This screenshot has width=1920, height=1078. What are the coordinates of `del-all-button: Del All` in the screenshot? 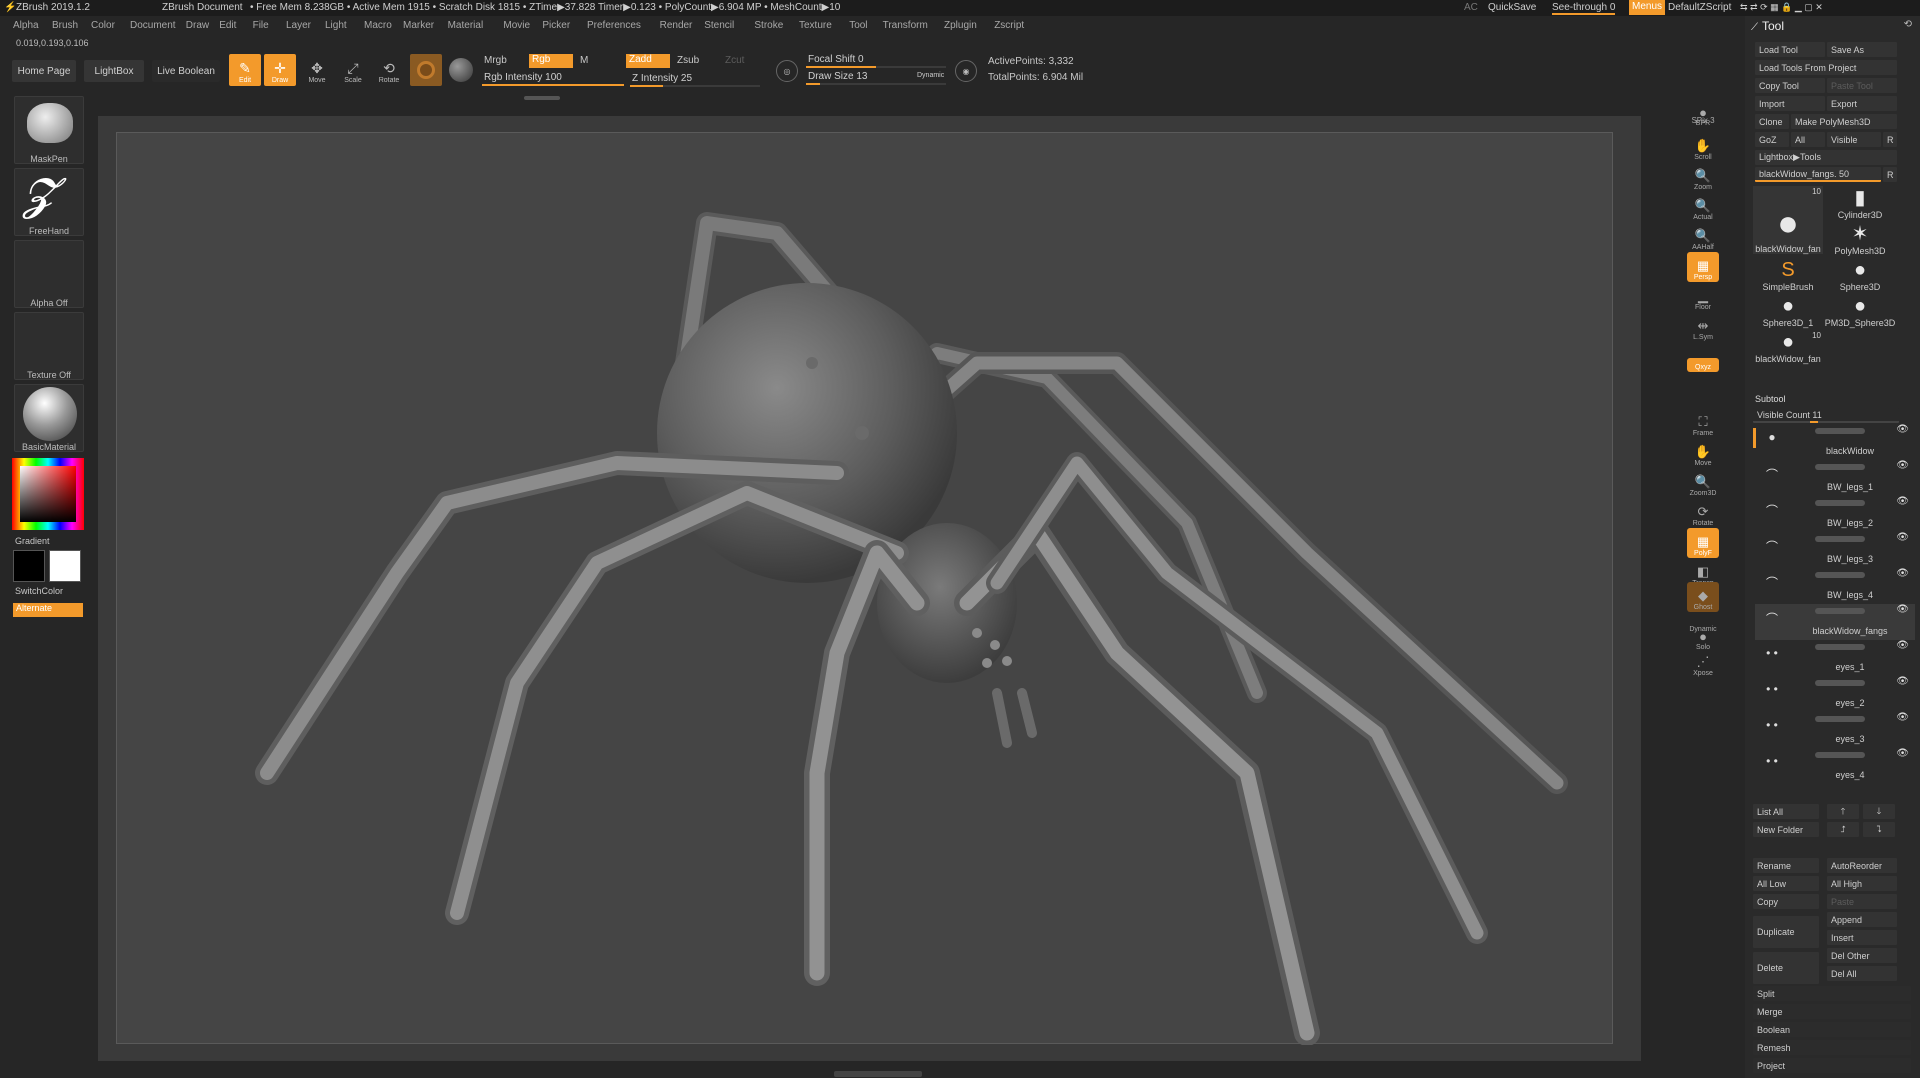 It's located at (1862, 973).